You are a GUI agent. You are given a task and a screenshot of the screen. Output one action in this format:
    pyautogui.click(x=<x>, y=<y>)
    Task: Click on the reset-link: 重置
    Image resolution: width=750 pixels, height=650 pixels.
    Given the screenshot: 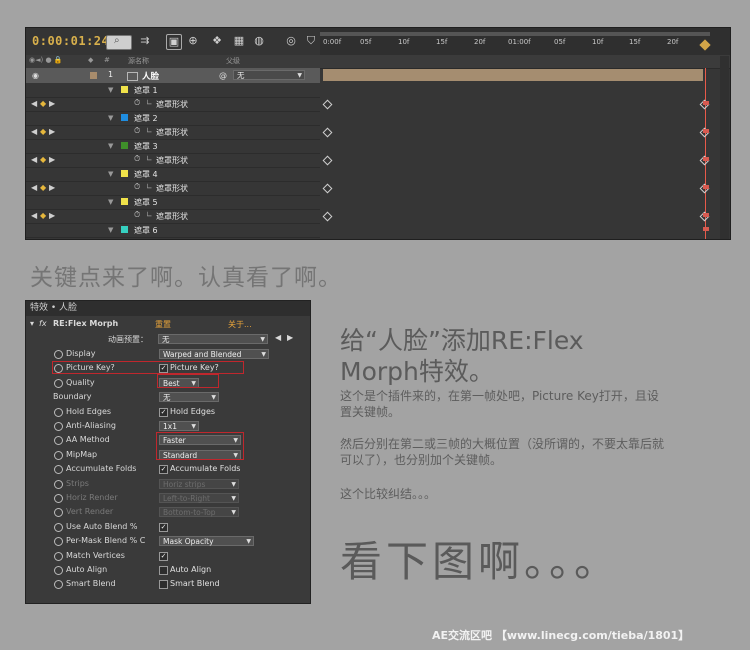 What is the action you would take?
    pyautogui.click(x=163, y=324)
    